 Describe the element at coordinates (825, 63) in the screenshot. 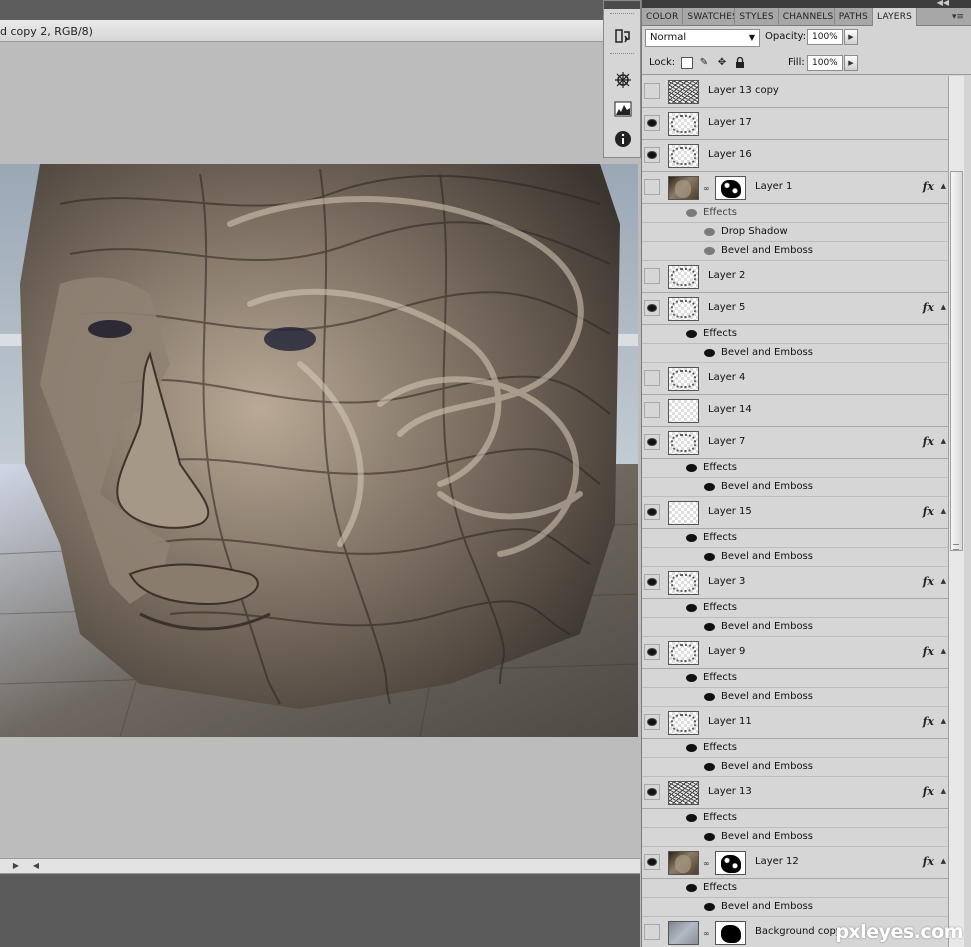

I see `fill-input: 100%` at that location.